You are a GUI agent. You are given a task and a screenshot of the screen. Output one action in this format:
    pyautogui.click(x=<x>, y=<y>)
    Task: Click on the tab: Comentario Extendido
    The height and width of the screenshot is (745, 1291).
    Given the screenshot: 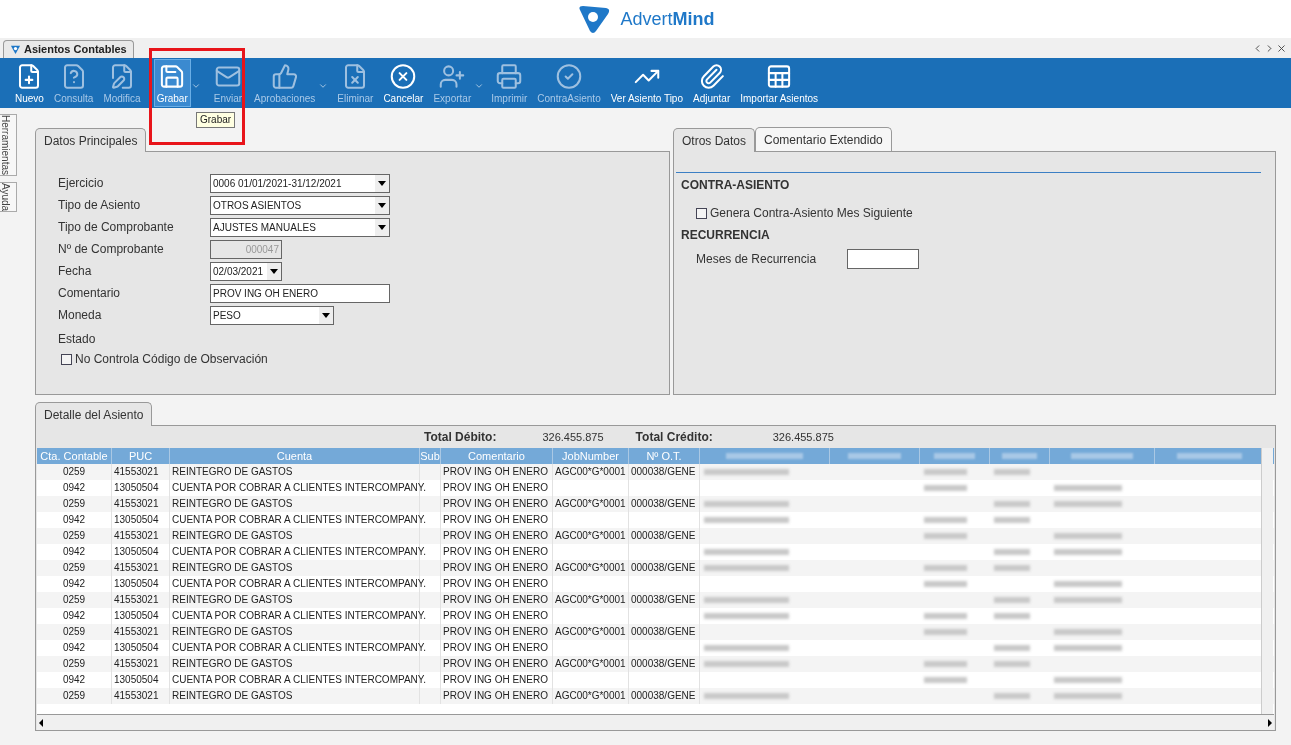 What is the action you would take?
    pyautogui.click(x=823, y=139)
    